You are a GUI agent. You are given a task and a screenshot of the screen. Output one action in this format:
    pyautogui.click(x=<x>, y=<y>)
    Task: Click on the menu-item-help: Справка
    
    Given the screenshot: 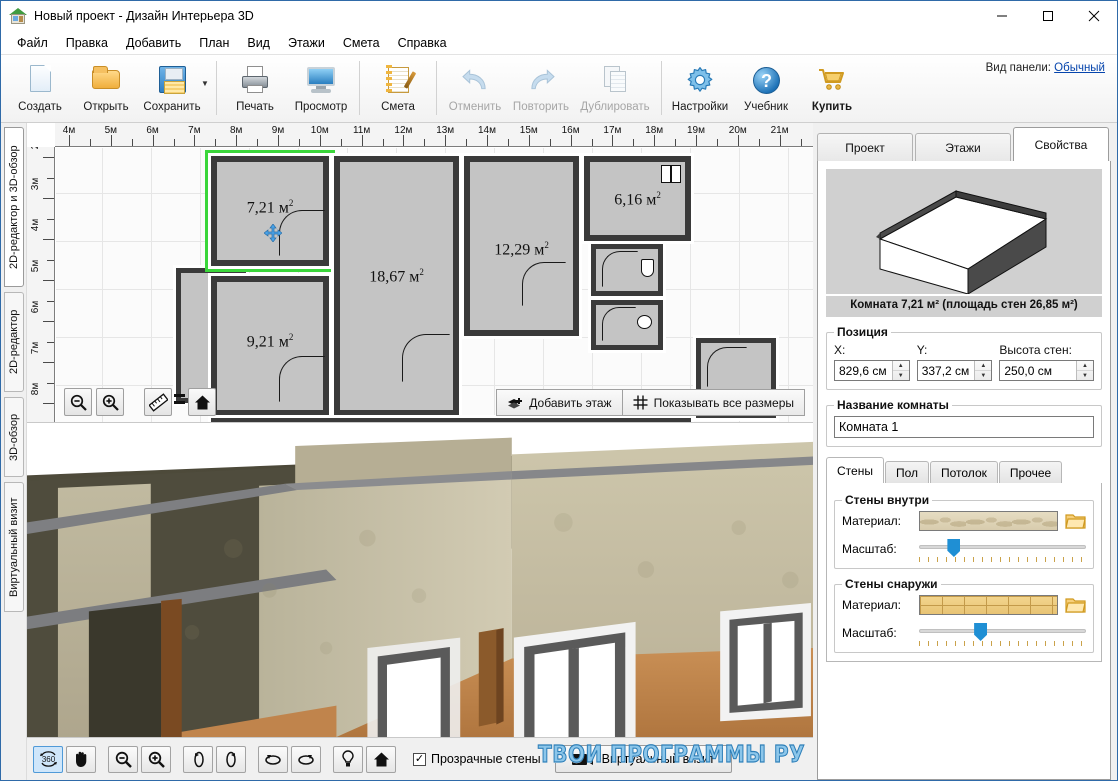 What is the action you would take?
    pyautogui.click(x=422, y=43)
    